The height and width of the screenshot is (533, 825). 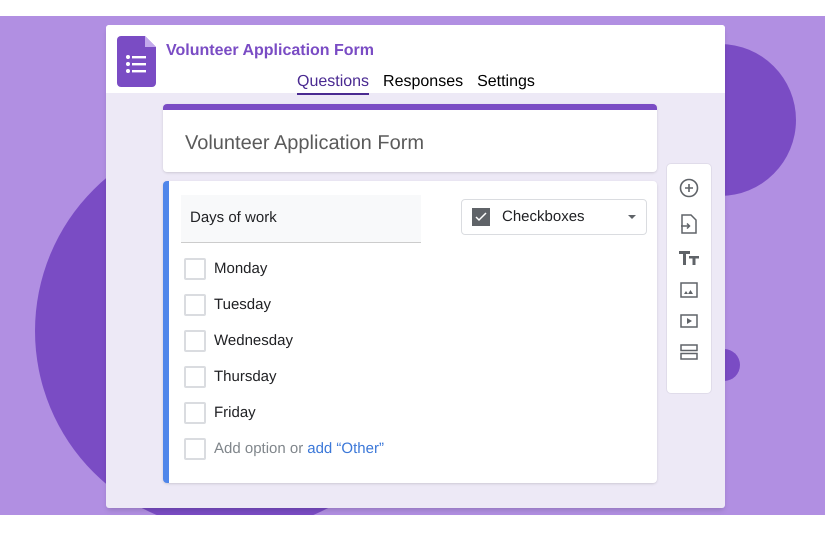 What do you see at coordinates (632, 217) in the screenshot?
I see `caret-icon` at bounding box center [632, 217].